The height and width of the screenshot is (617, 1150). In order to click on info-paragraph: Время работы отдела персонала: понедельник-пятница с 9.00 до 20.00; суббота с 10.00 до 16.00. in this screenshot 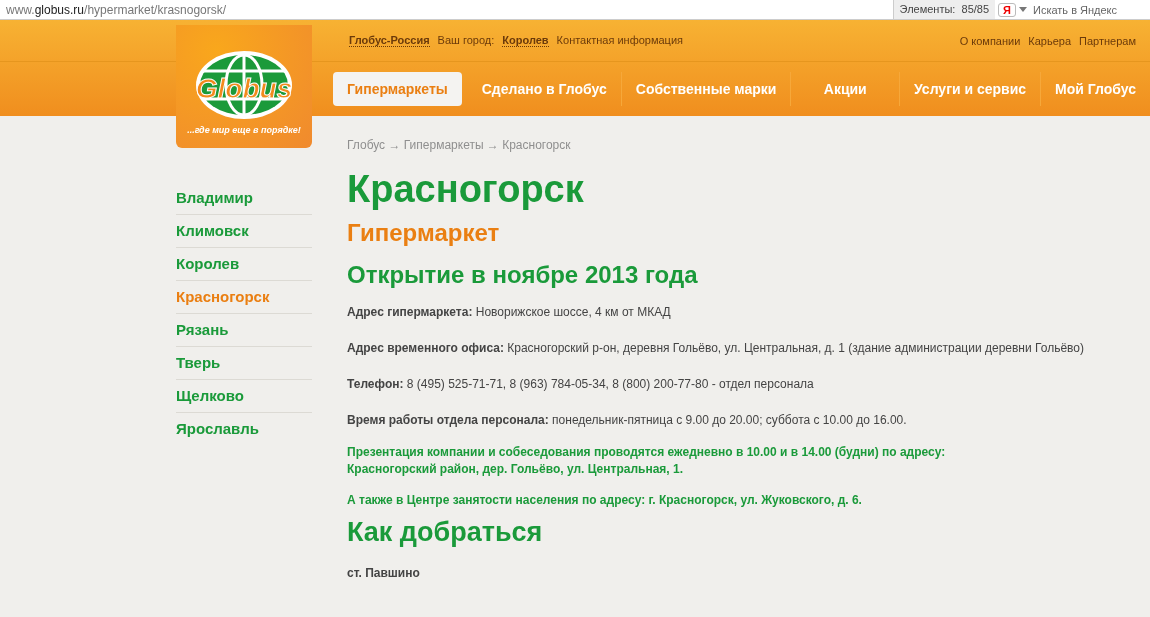, I will do `click(627, 420)`.